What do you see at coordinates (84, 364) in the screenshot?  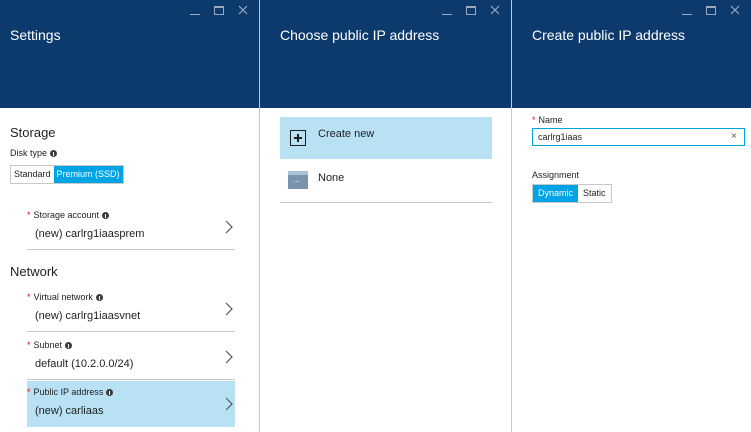 I see `subnet-value: default (10.2.0.0/24)` at bounding box center [84, 364].